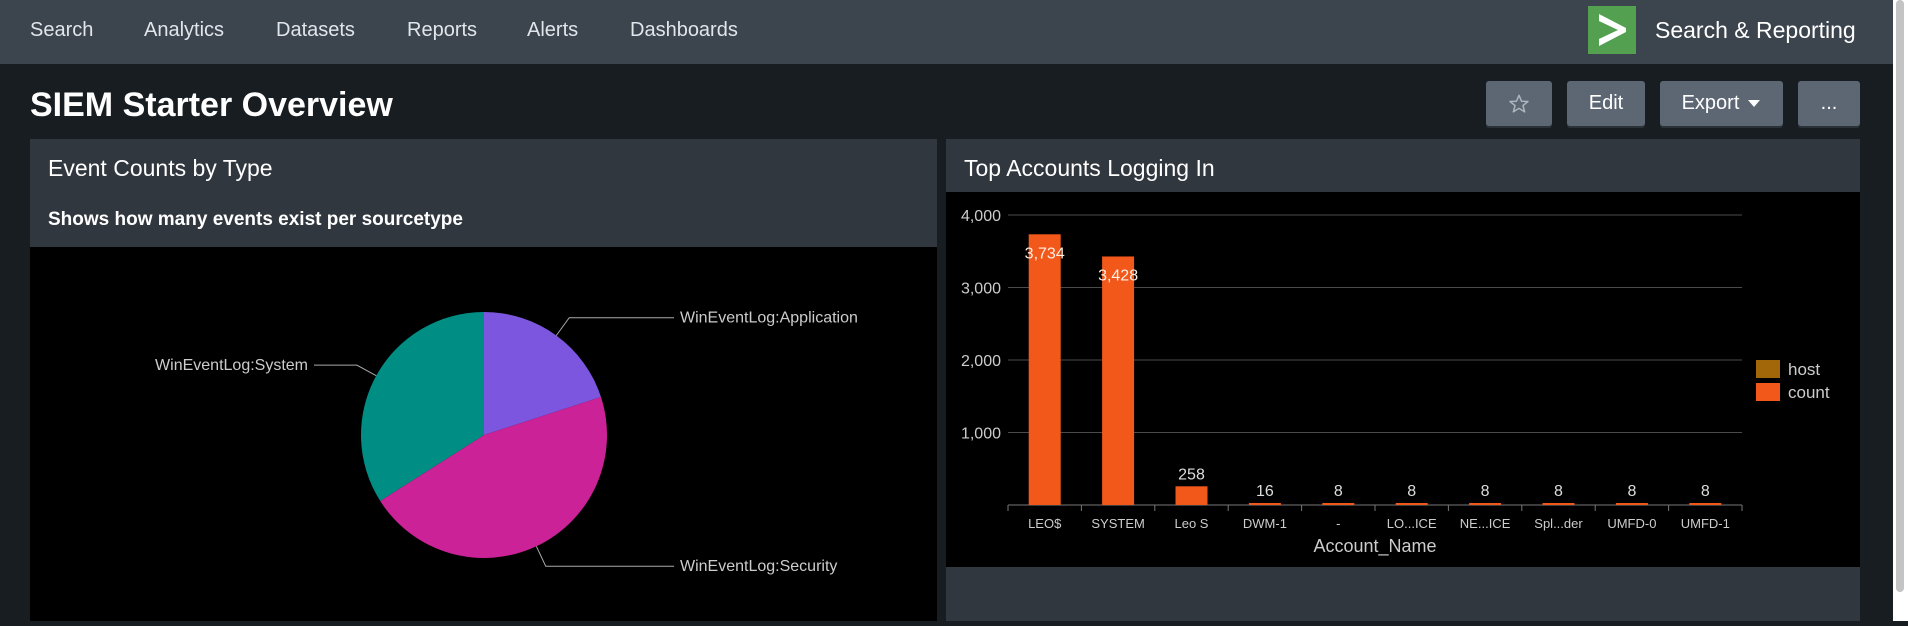 The image size is (1908, 626). I want to click on favorite-button, so click(1519, 103).